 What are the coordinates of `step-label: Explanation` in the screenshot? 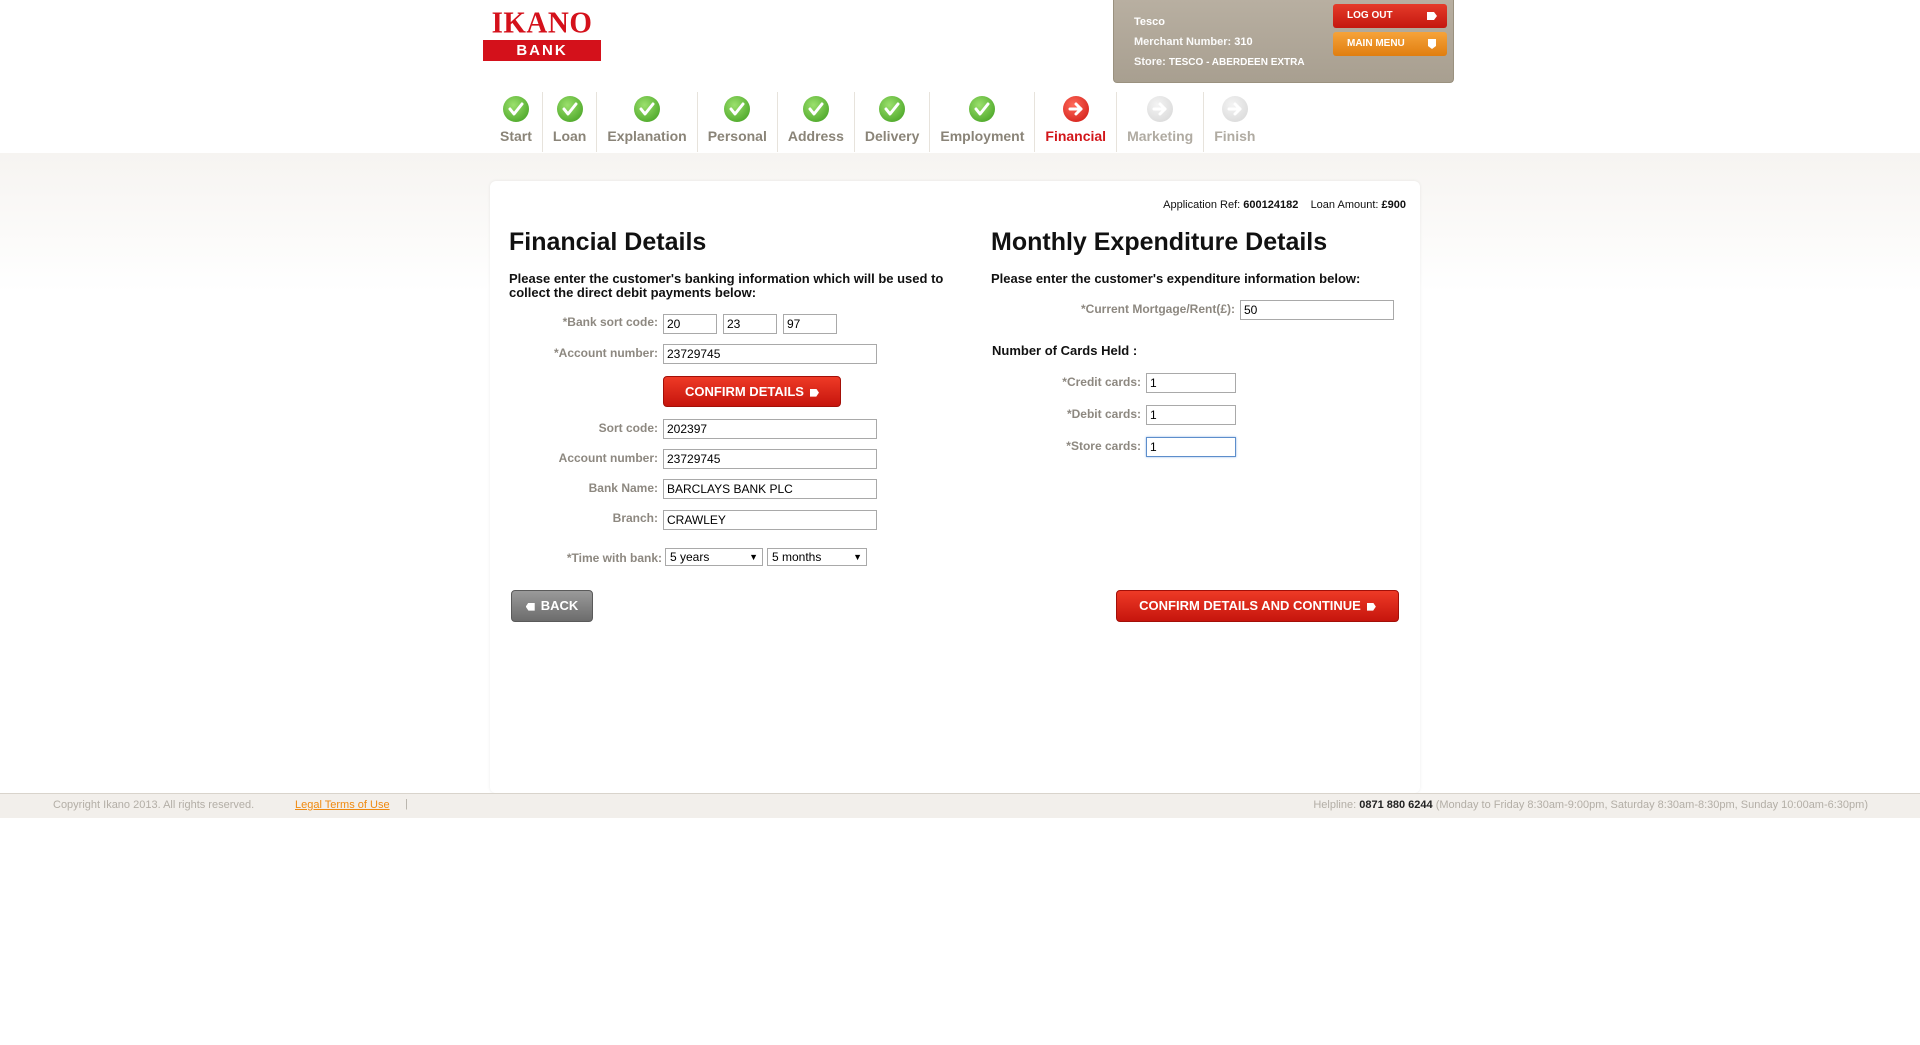 It's located at (647, 136).